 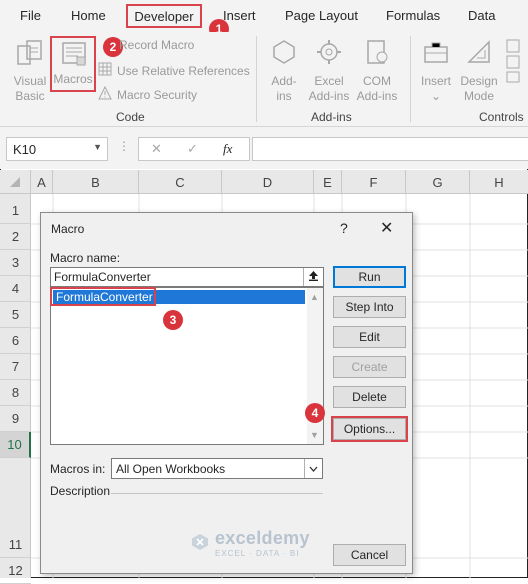 I want to click on create-button: Create, so click(x=369, y=367).